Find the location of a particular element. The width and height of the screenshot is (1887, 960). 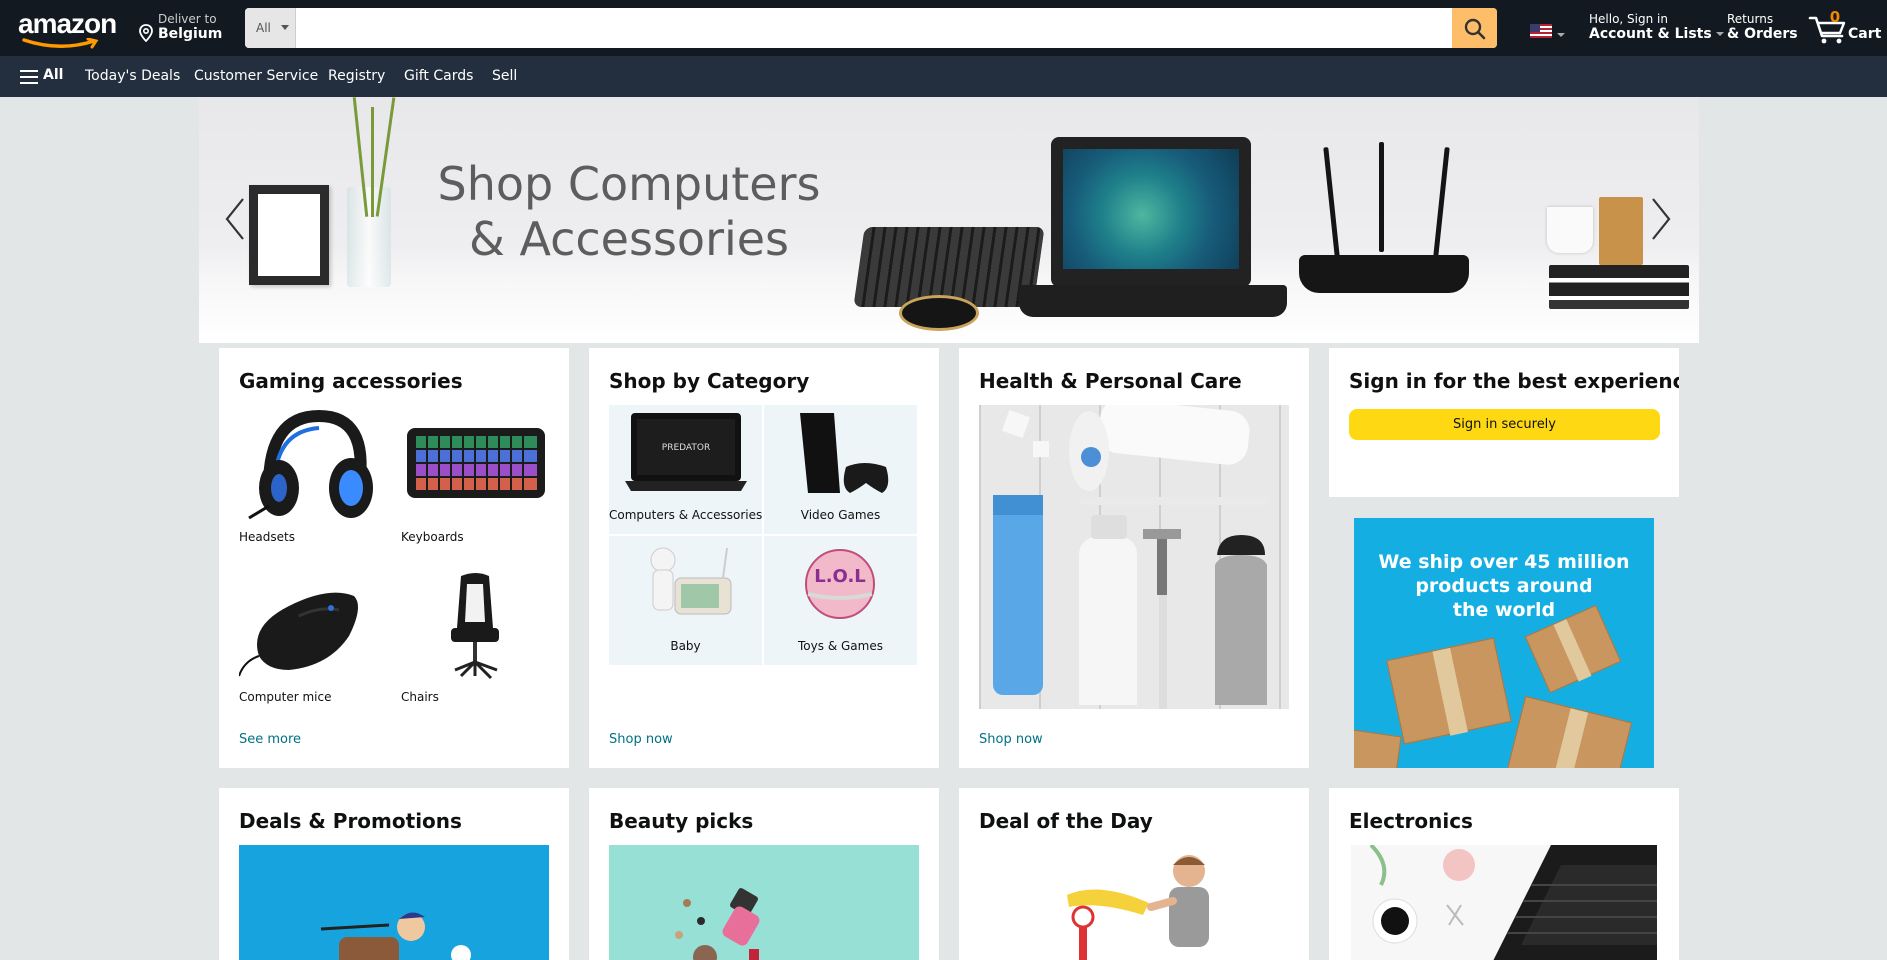

category-caption: Baby is located at coordinates (685, 646).